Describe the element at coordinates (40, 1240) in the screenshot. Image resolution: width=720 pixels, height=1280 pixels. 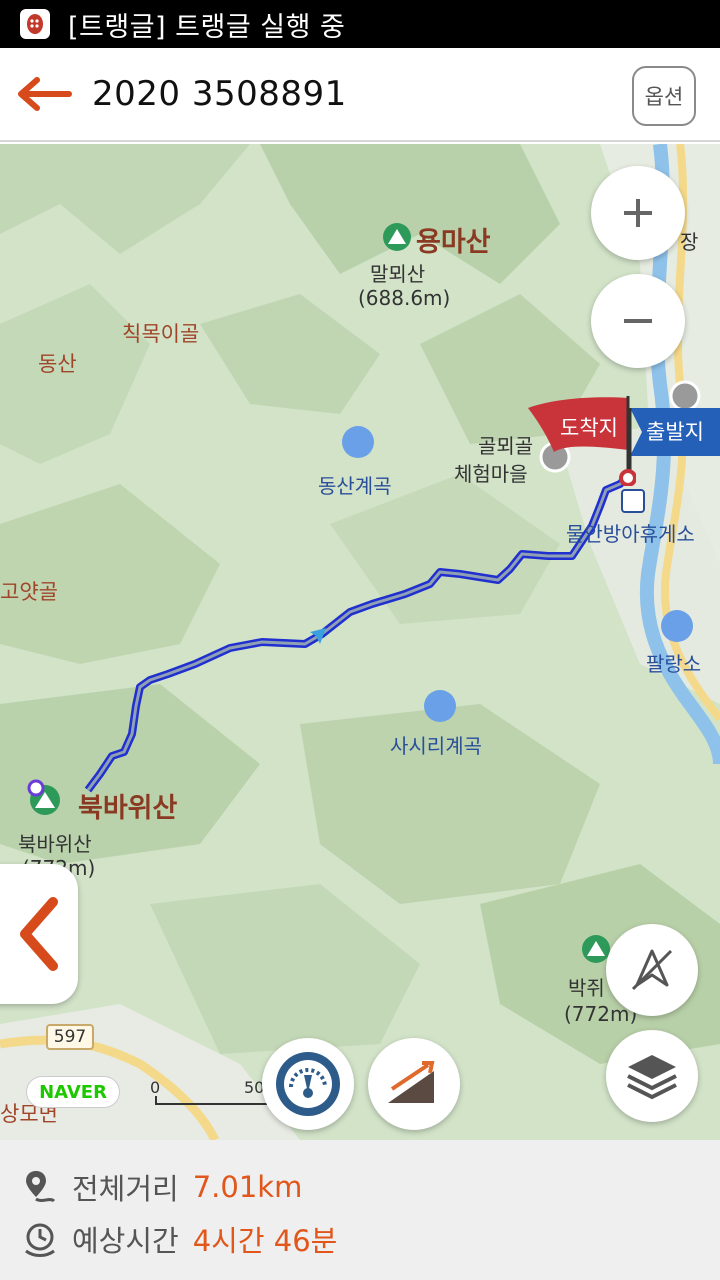
I see `estimated-time-icon` at that location.